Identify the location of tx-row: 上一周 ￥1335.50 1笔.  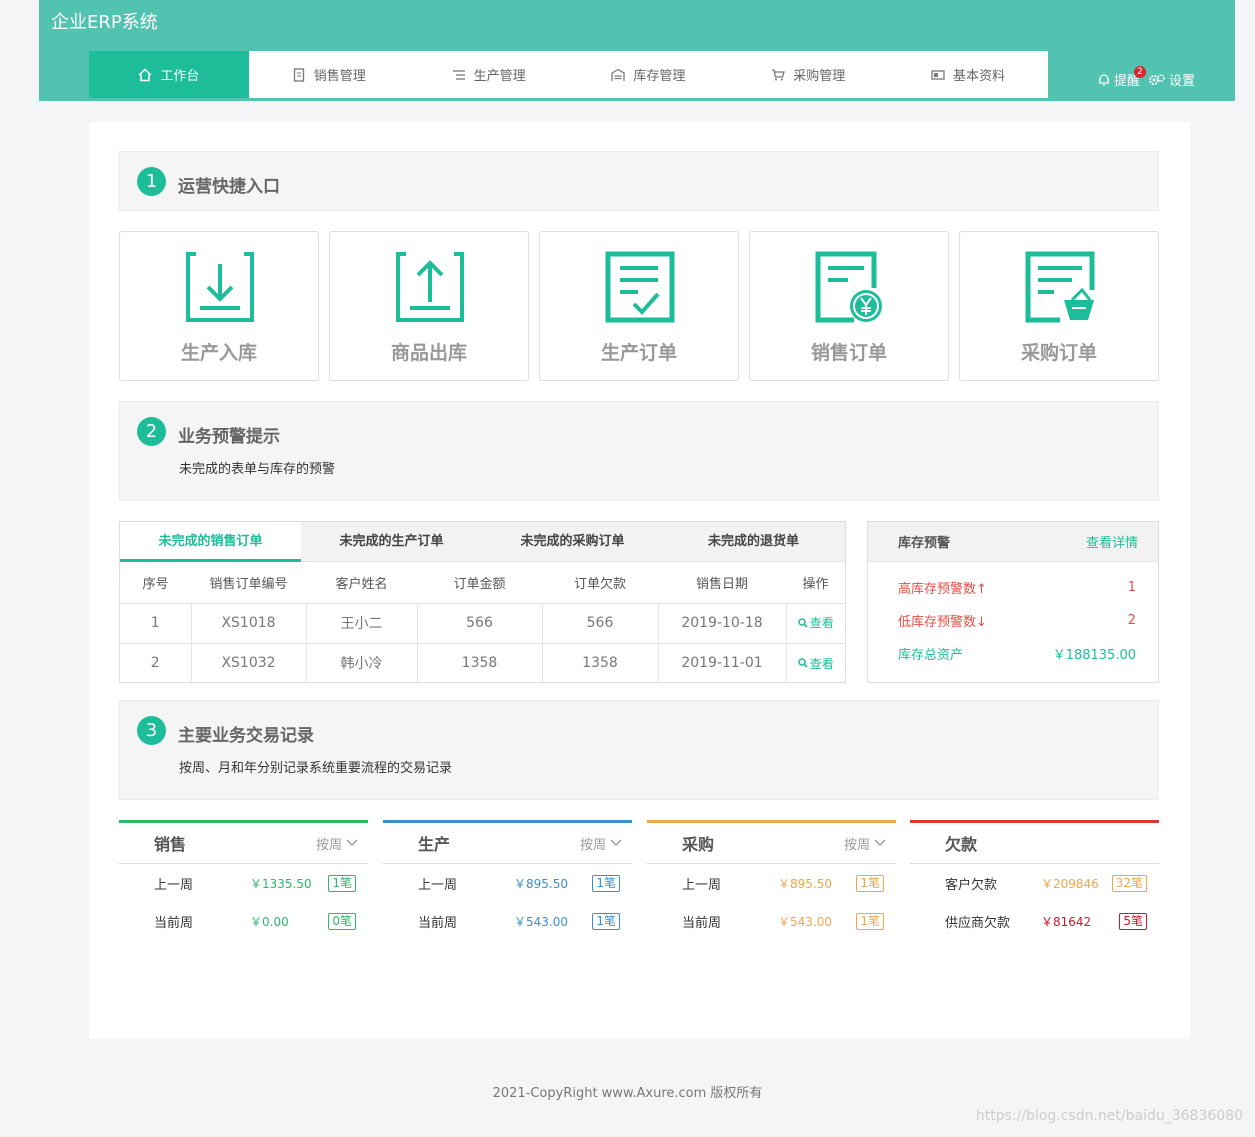
(243, 883).